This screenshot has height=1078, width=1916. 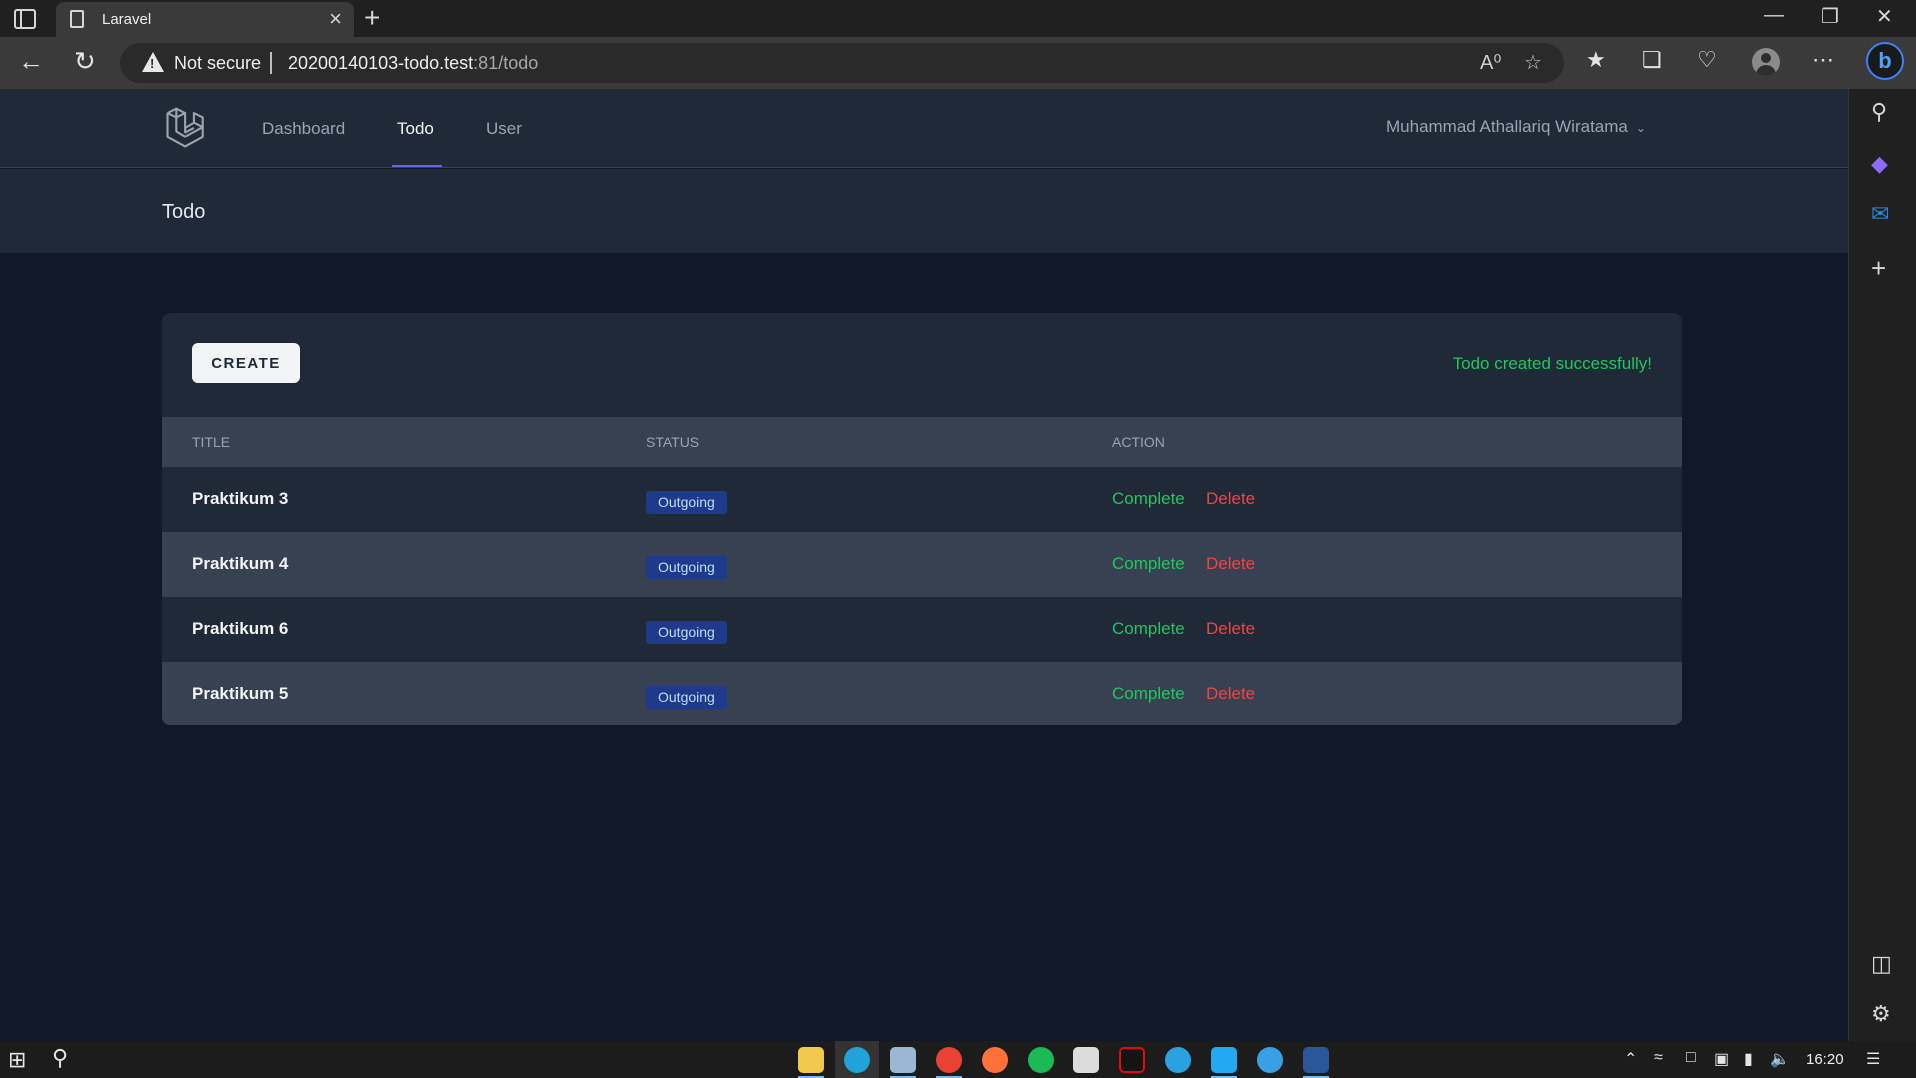 What do you see at coordinates (211, 442) in the screenshot?
I see `column-header-title: TITLE` at bounding box center [211, 442].